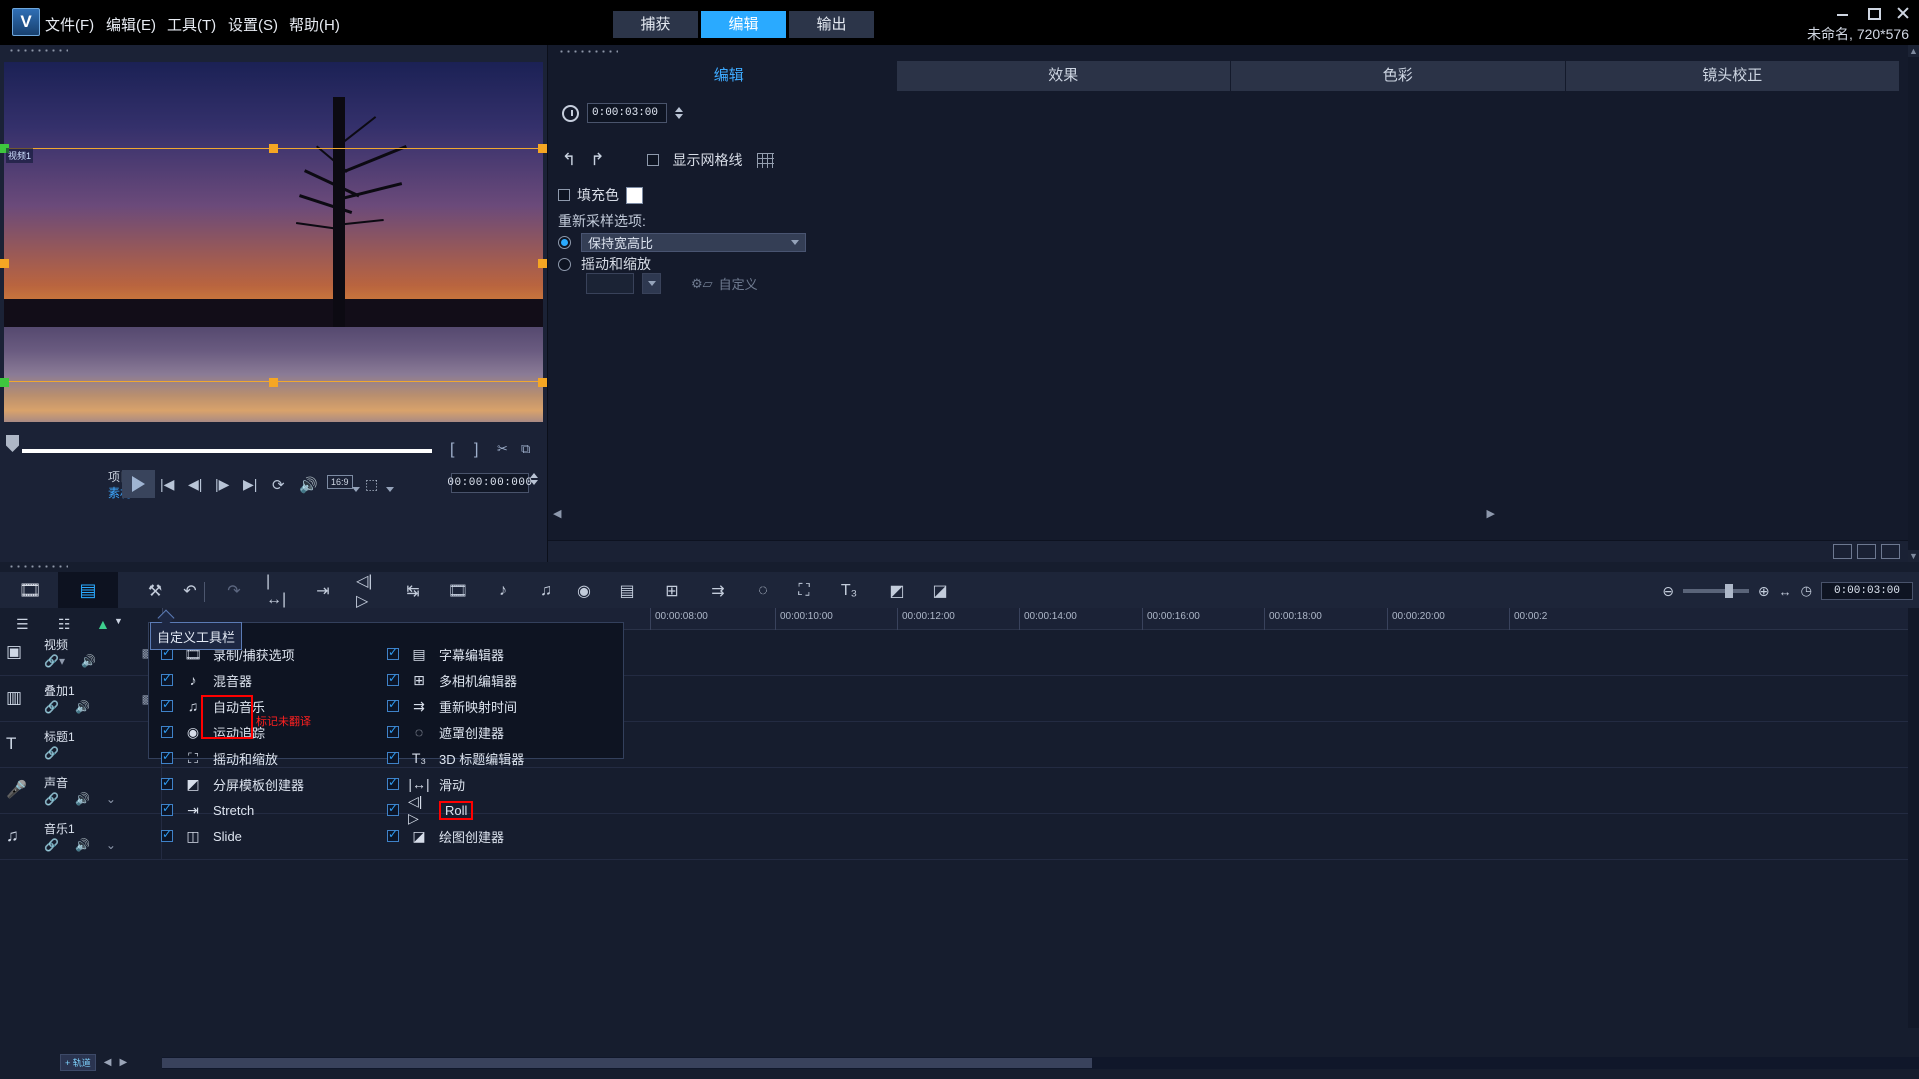 The image size is (1919, 1079). I want to click on jump-to-start-icon: |◀, so click(167, 484).